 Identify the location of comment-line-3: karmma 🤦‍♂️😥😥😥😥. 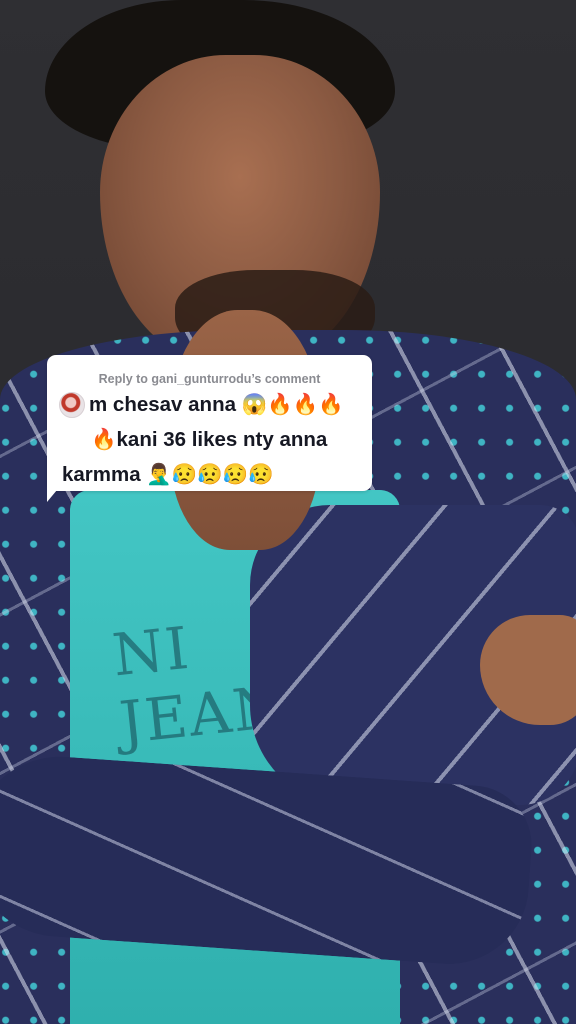
(168, 474).